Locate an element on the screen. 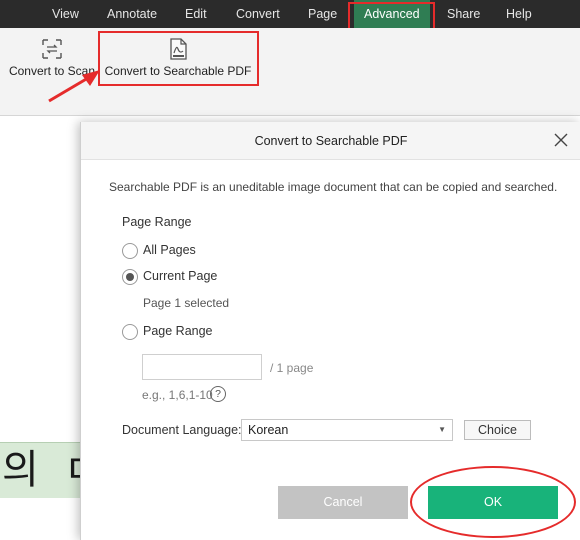  menu-edit: Edit is located at coordinates (196, 14).